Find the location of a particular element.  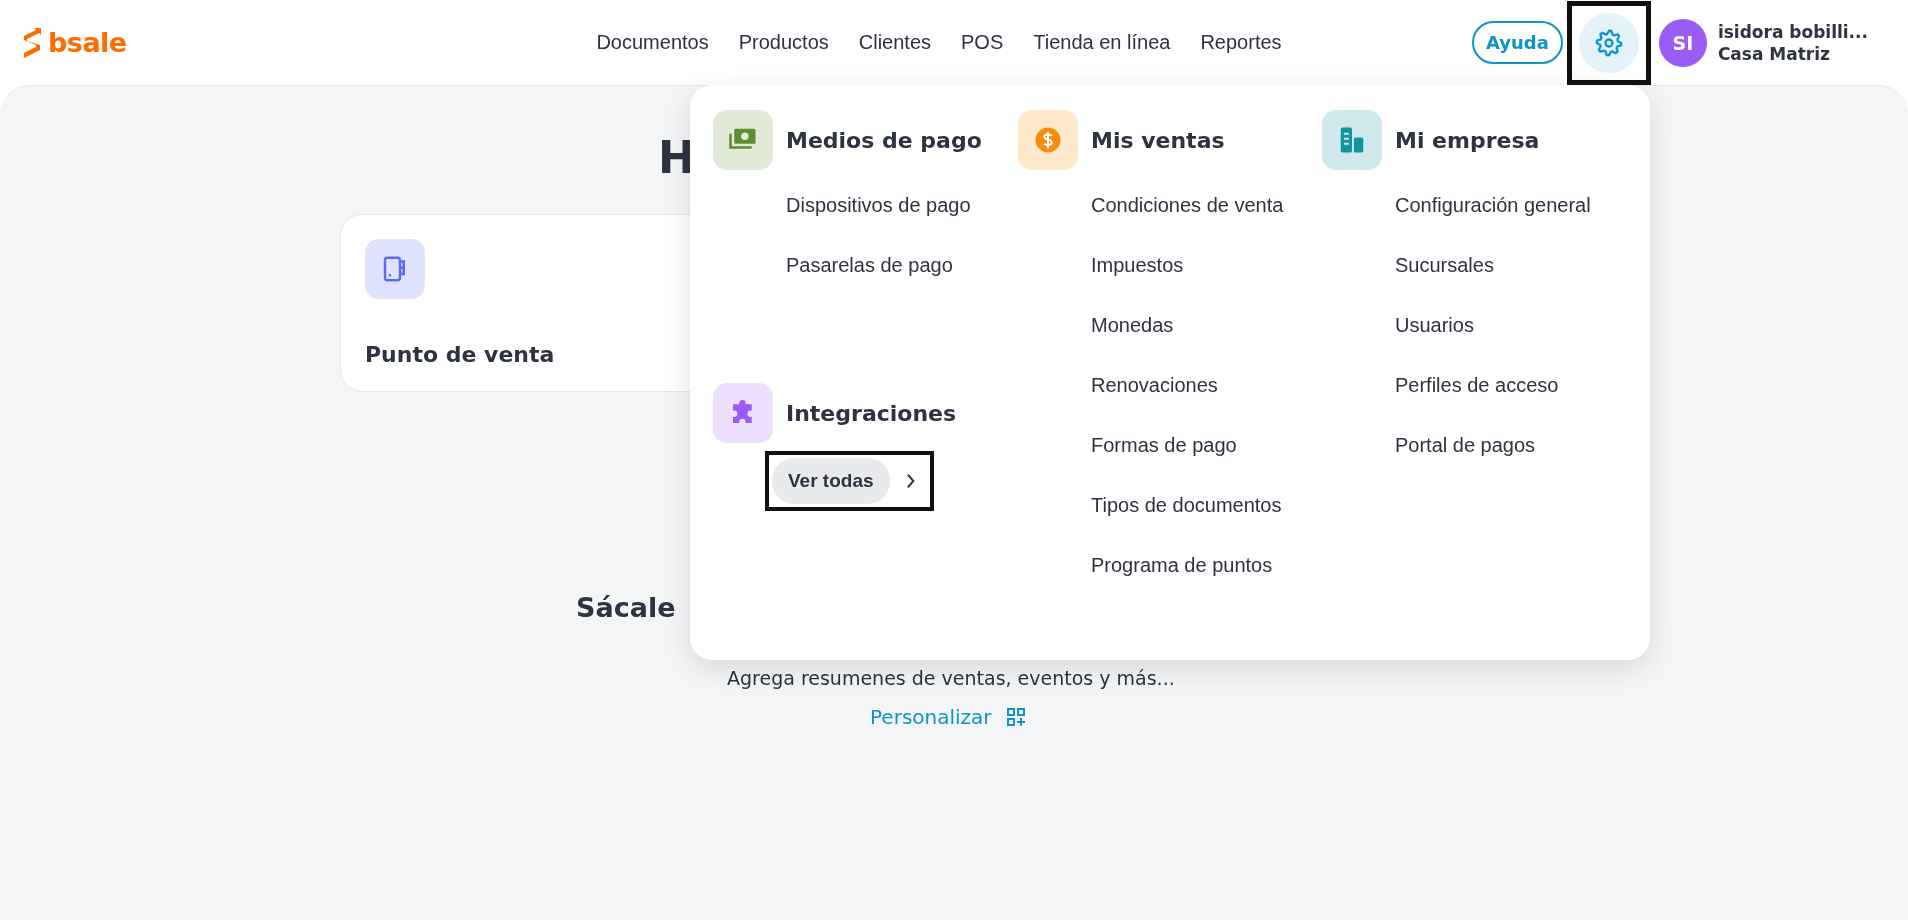

menu-section-title: Mis ventas is located at coordinates (1158, 140).